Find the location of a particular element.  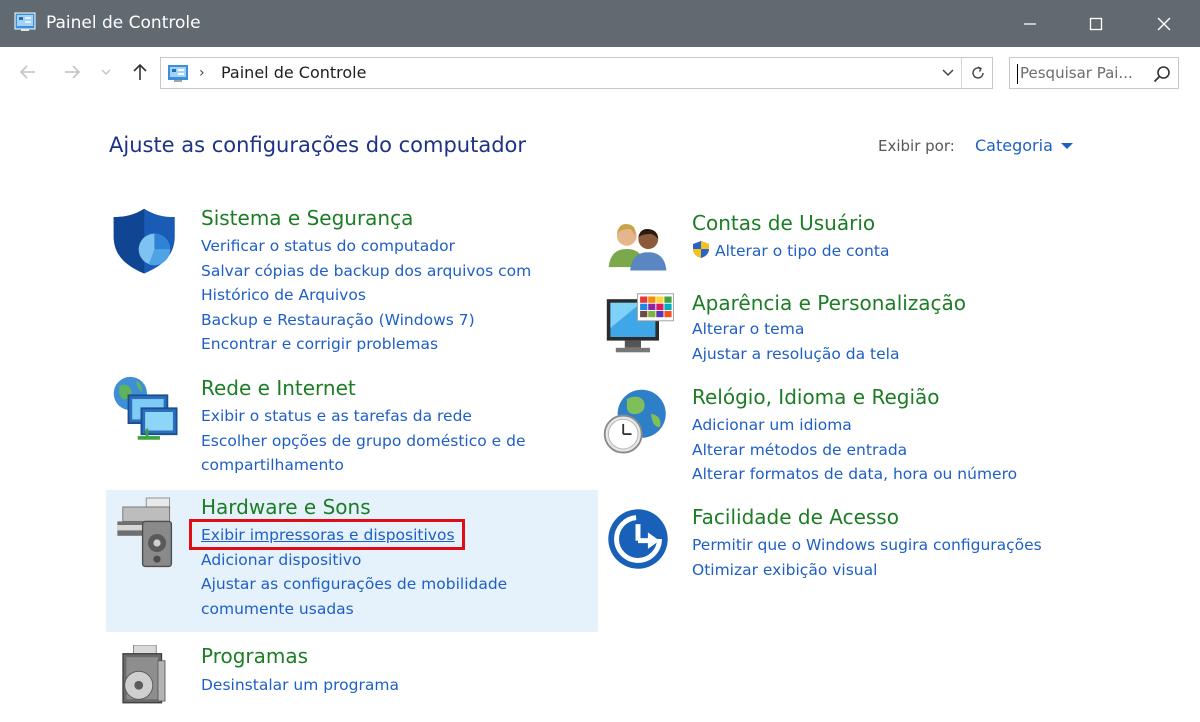

view-by-dropdown: Categoria is located at coordinates (1024, 145).